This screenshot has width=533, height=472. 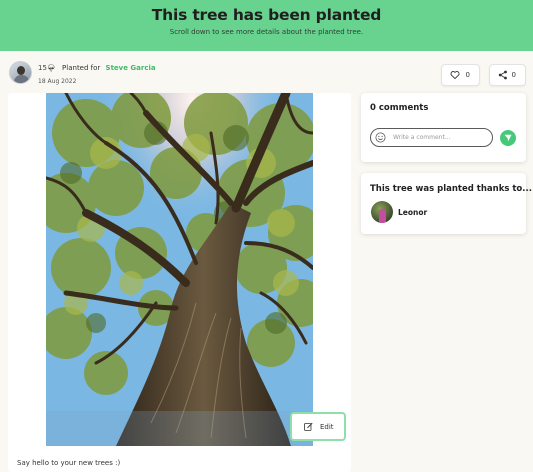 What do you see at coordinates (131, 68) in the screenshot?
I see `recipient-link: Steve Garcia` at bounding box center [131, 68].